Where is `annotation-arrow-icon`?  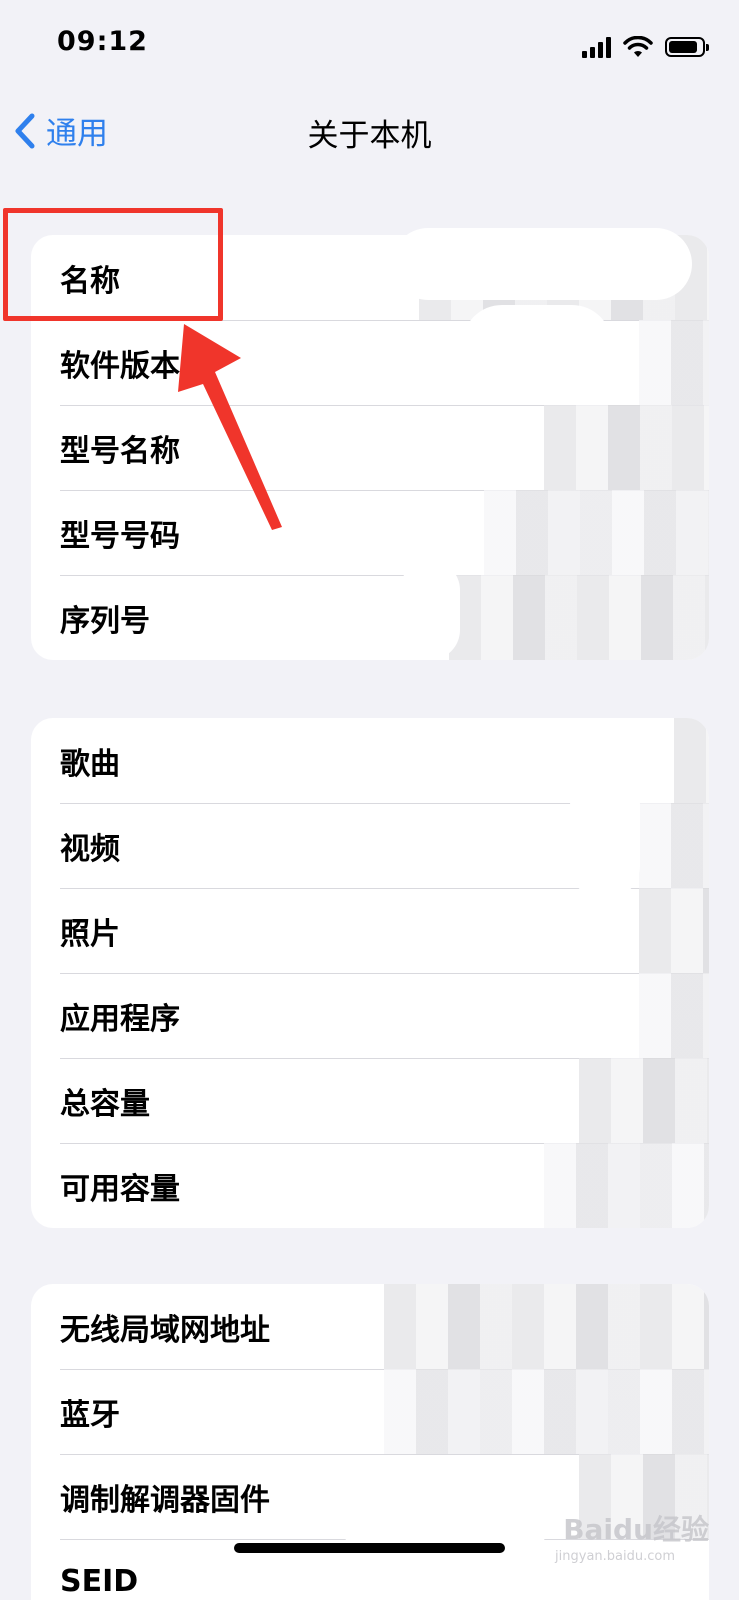 annotation-arrow-icon is located at coordinates (230, 427).